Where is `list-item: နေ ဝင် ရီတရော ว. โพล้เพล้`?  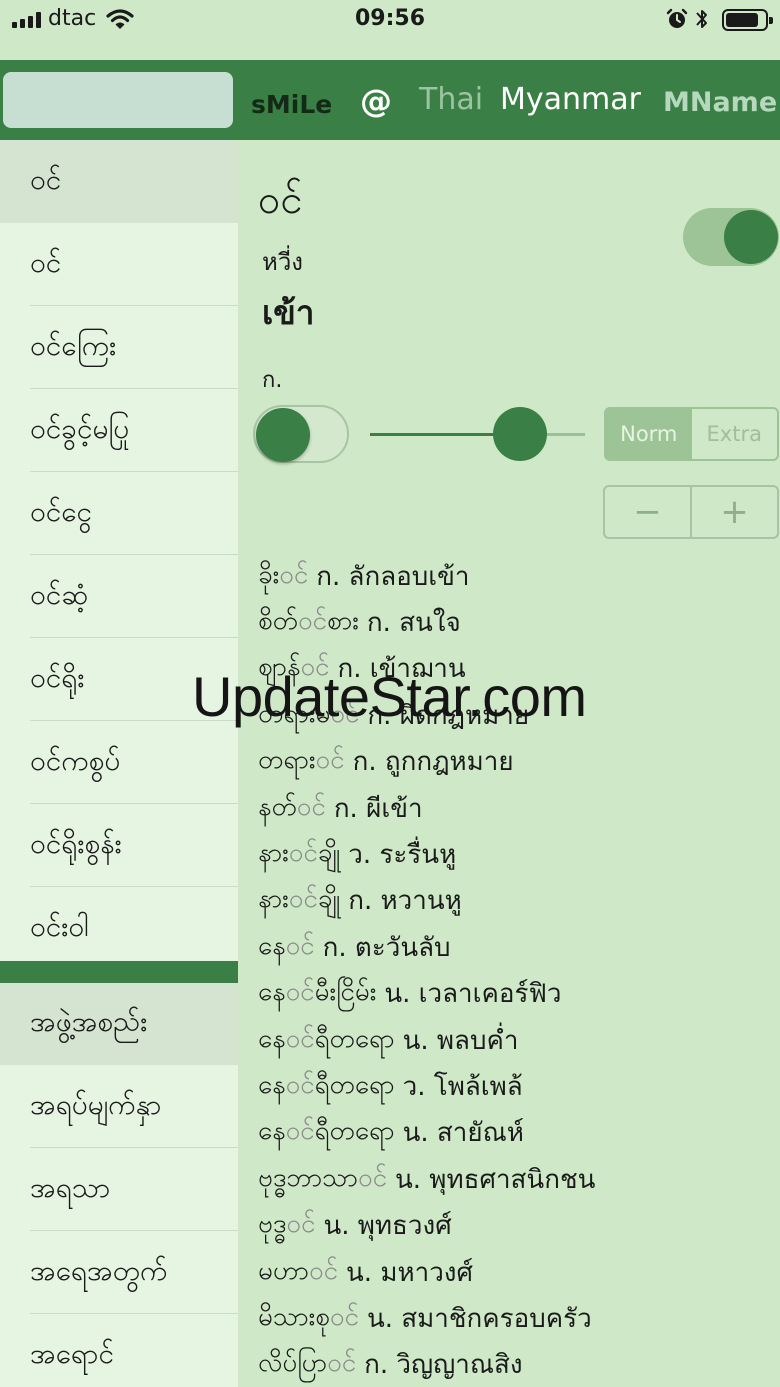 list-item: နေ ဝင် ရီတရော ว. โพล้เพล้ is located at coordinates (518, 1086).